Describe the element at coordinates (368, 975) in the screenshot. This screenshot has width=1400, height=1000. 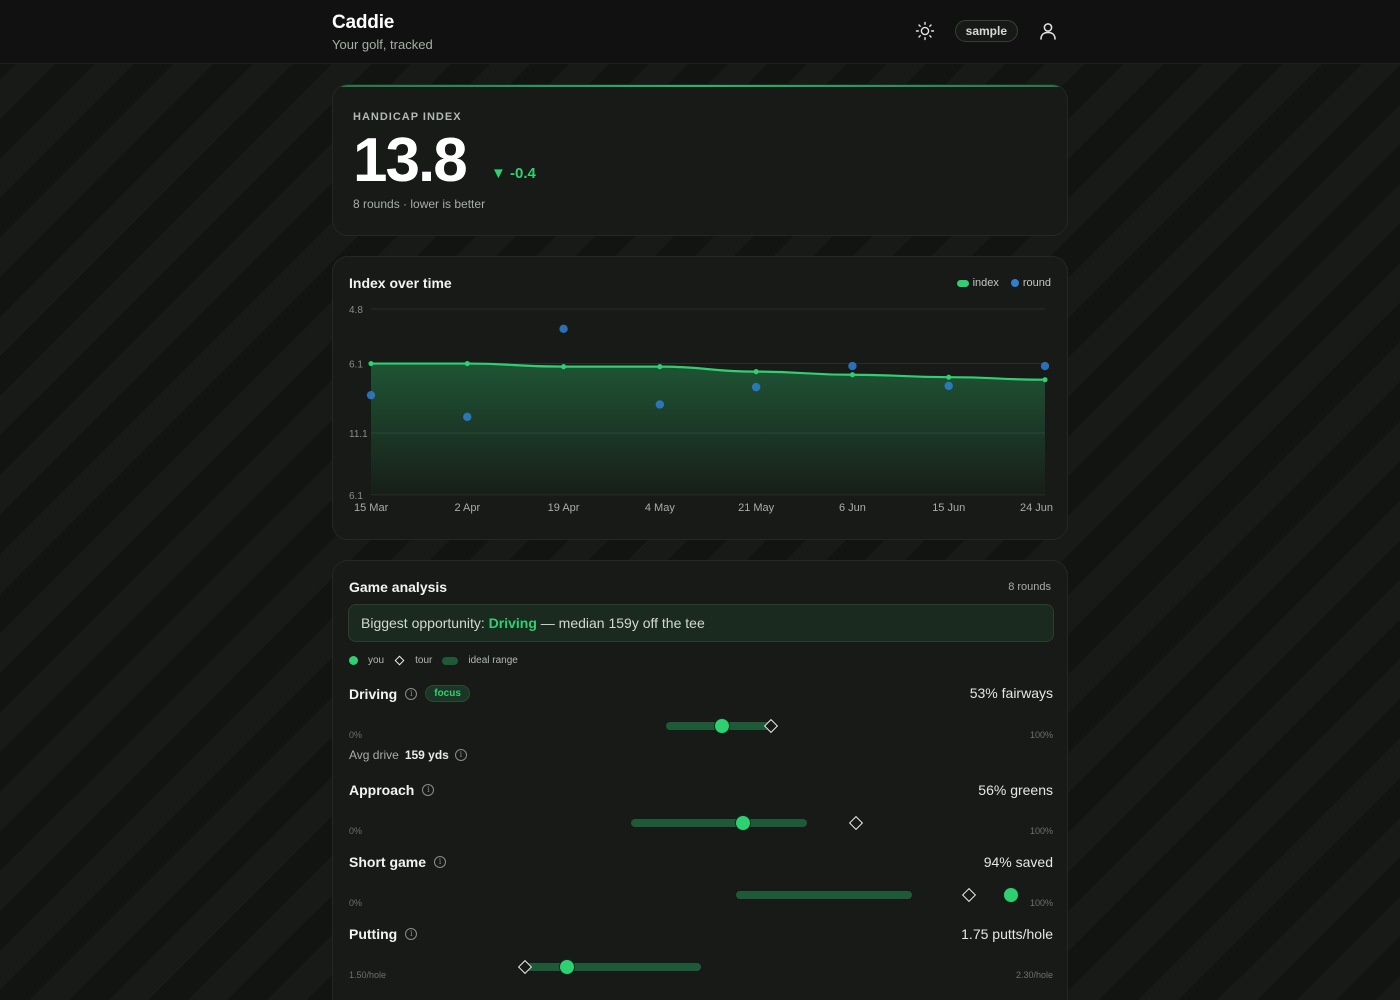
I see `track-min-label: 1.50/hole` at that location.